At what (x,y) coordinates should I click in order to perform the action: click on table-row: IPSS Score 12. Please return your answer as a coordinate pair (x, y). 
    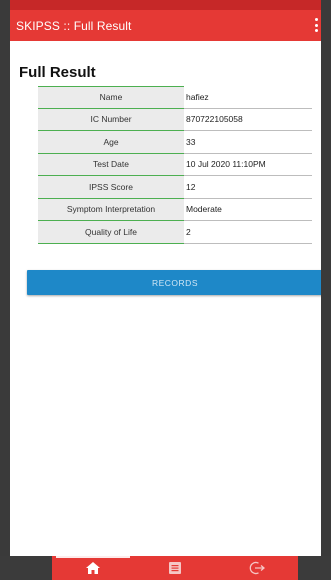
    Looking at the image, I should click on (175, 187).